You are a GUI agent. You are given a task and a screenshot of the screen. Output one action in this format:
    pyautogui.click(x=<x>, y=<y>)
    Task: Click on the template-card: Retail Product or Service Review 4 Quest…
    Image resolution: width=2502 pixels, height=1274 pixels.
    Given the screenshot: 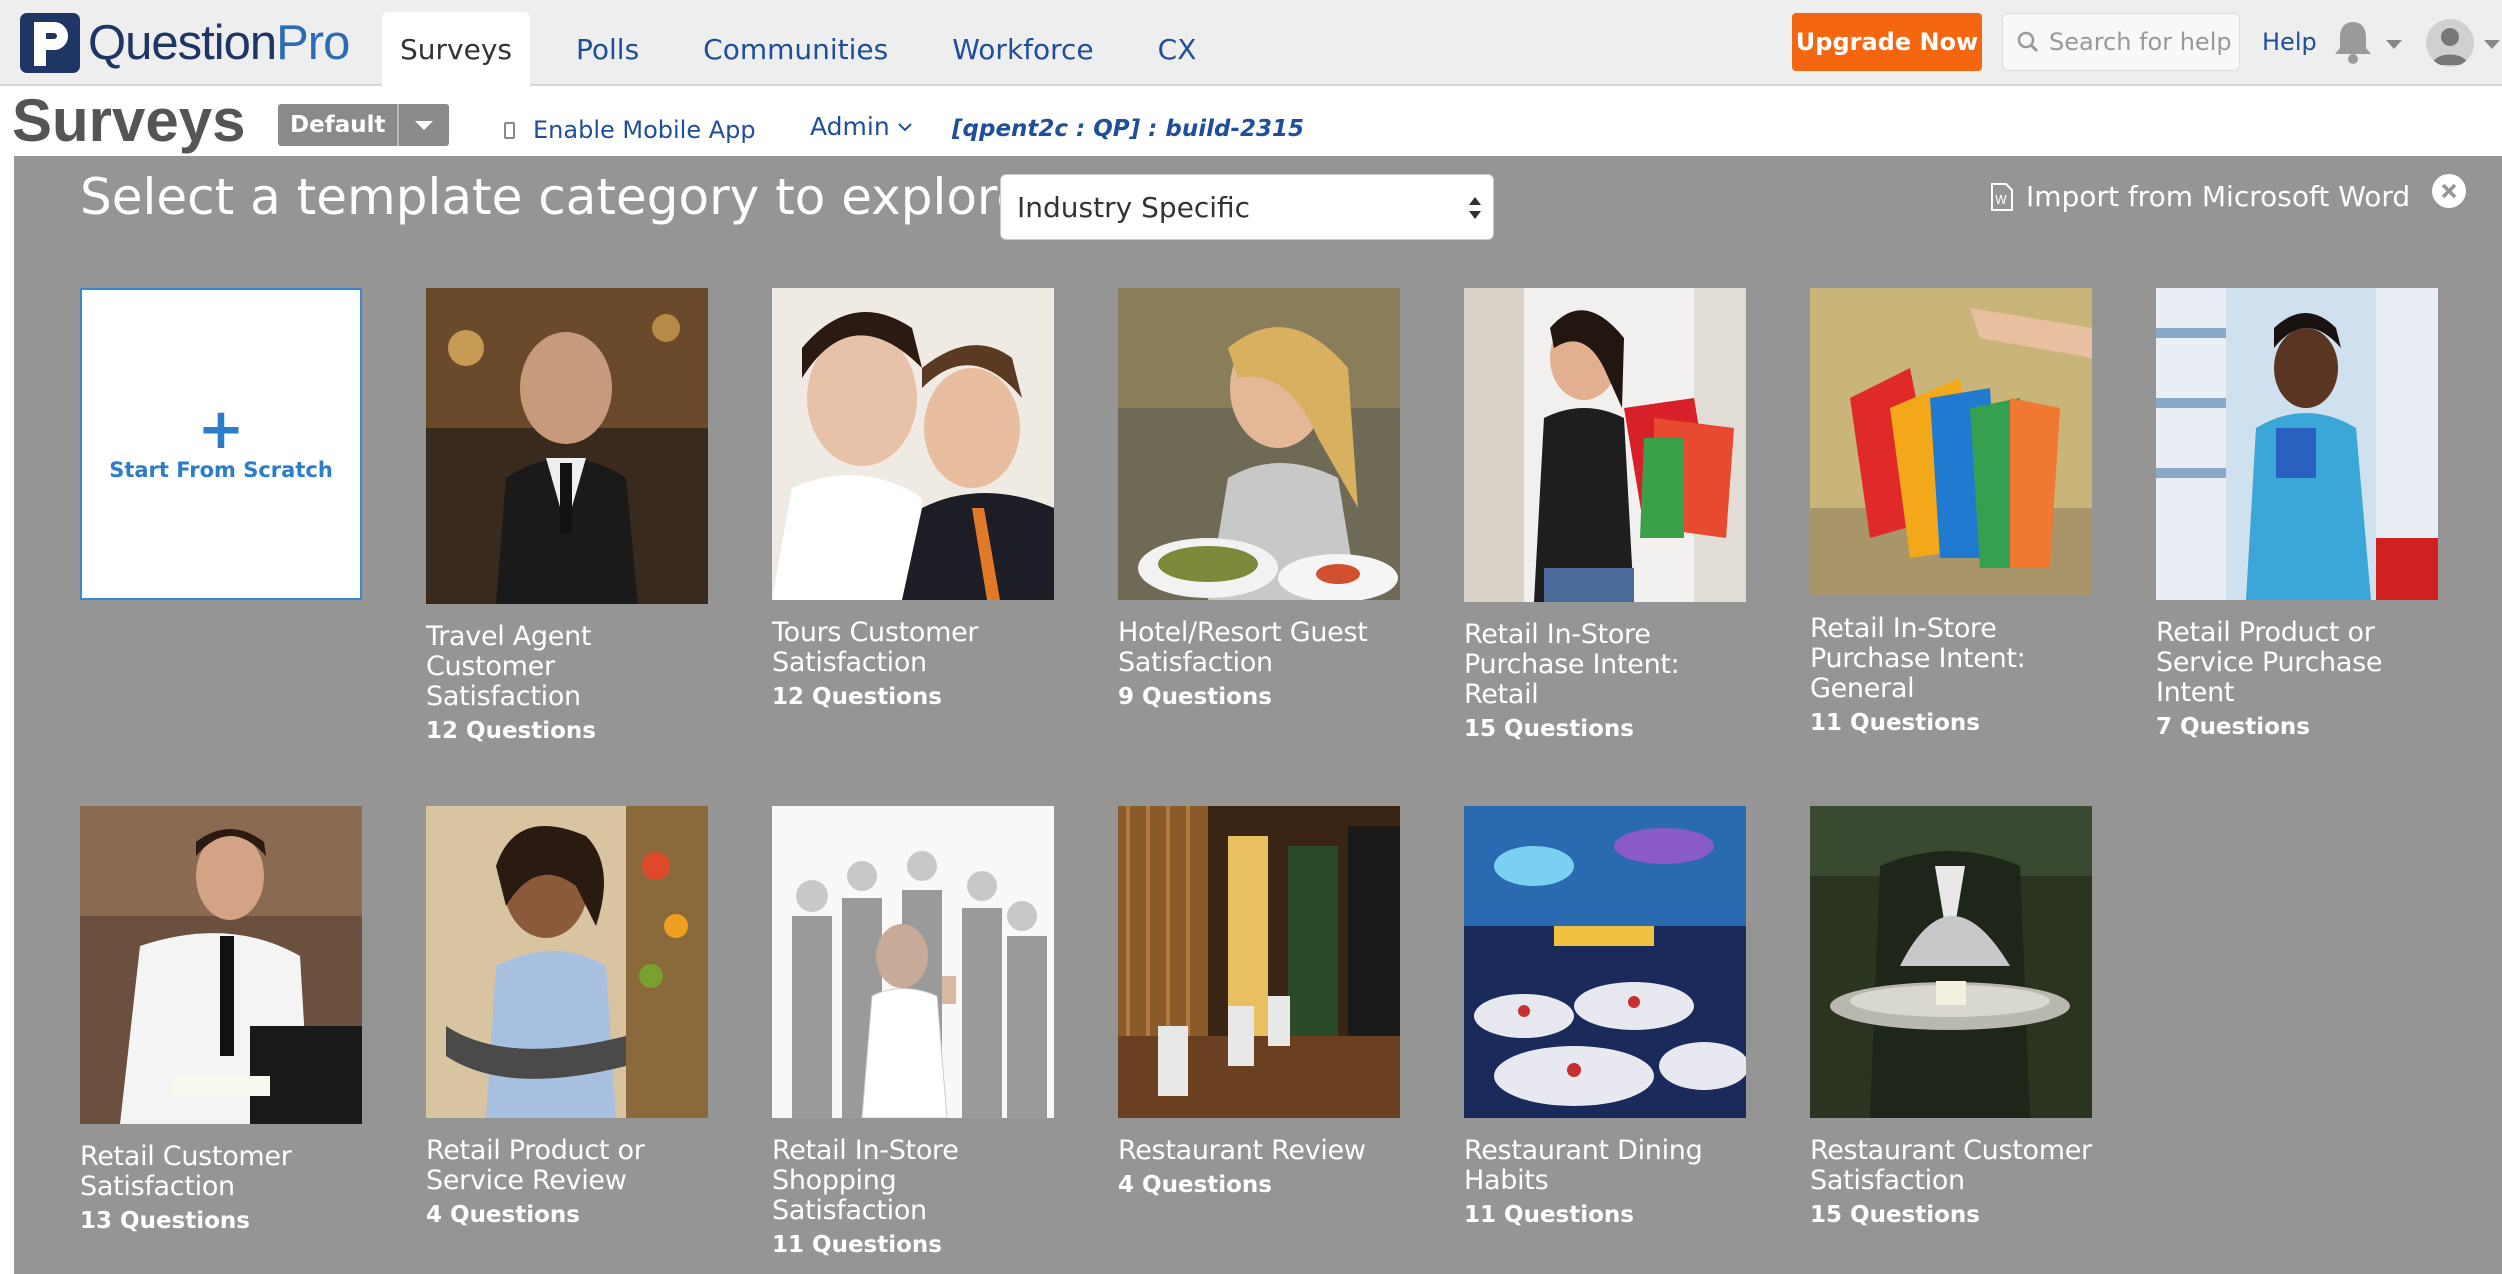 What is the action you would take?
    pyautogui.click(x=567, y=1017)
    